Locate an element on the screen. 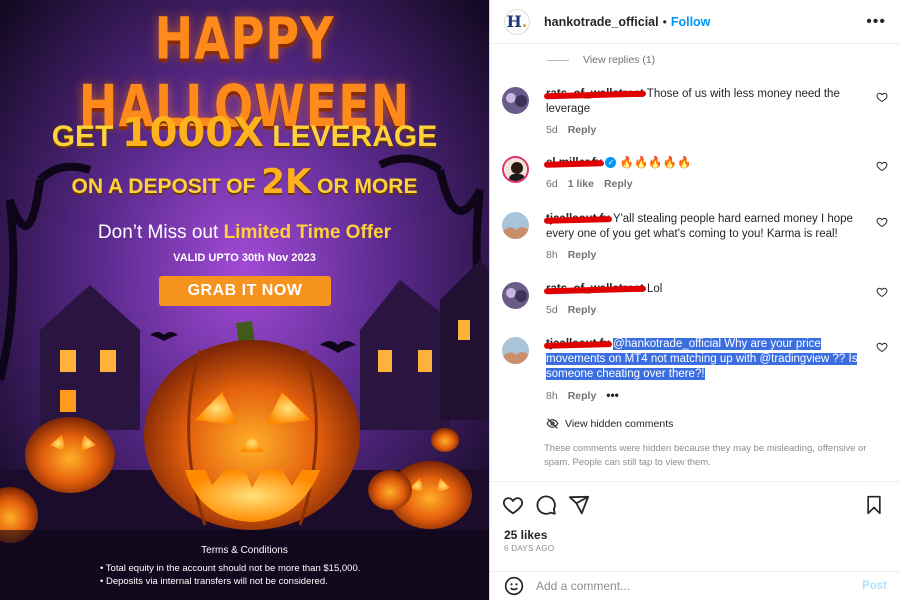 The height and width of the screenshot is (600, 900). save-bookmark-icon is located at coordinates (874, 505).